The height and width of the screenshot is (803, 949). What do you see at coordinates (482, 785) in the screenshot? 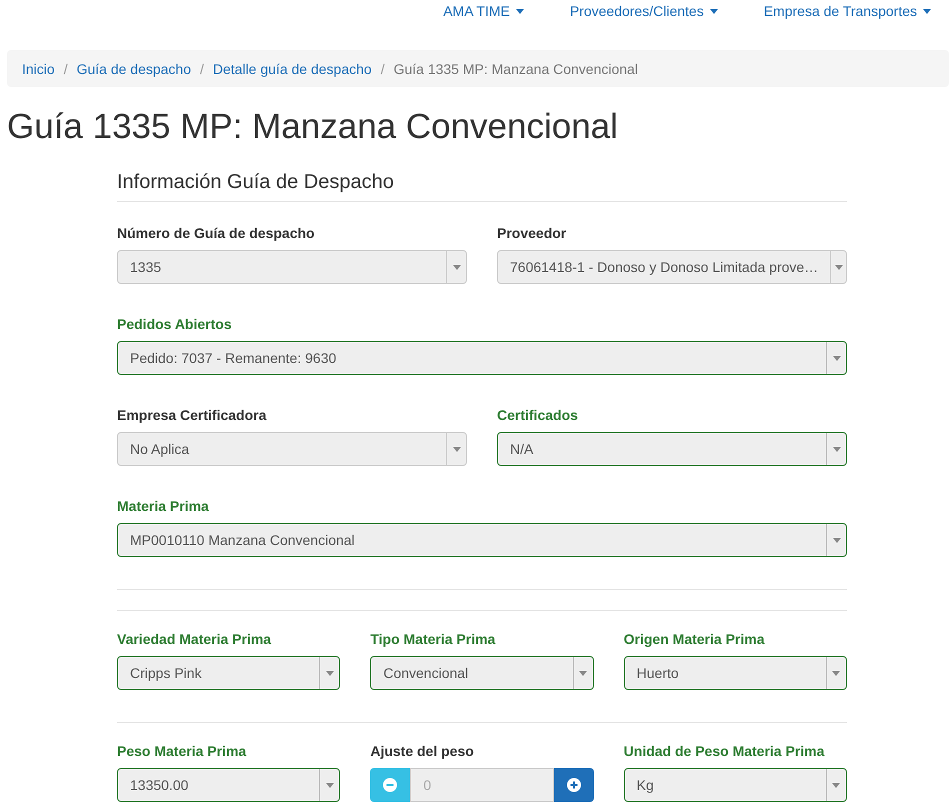
I see `weight-input: 0` at bounding box center [482, 785].